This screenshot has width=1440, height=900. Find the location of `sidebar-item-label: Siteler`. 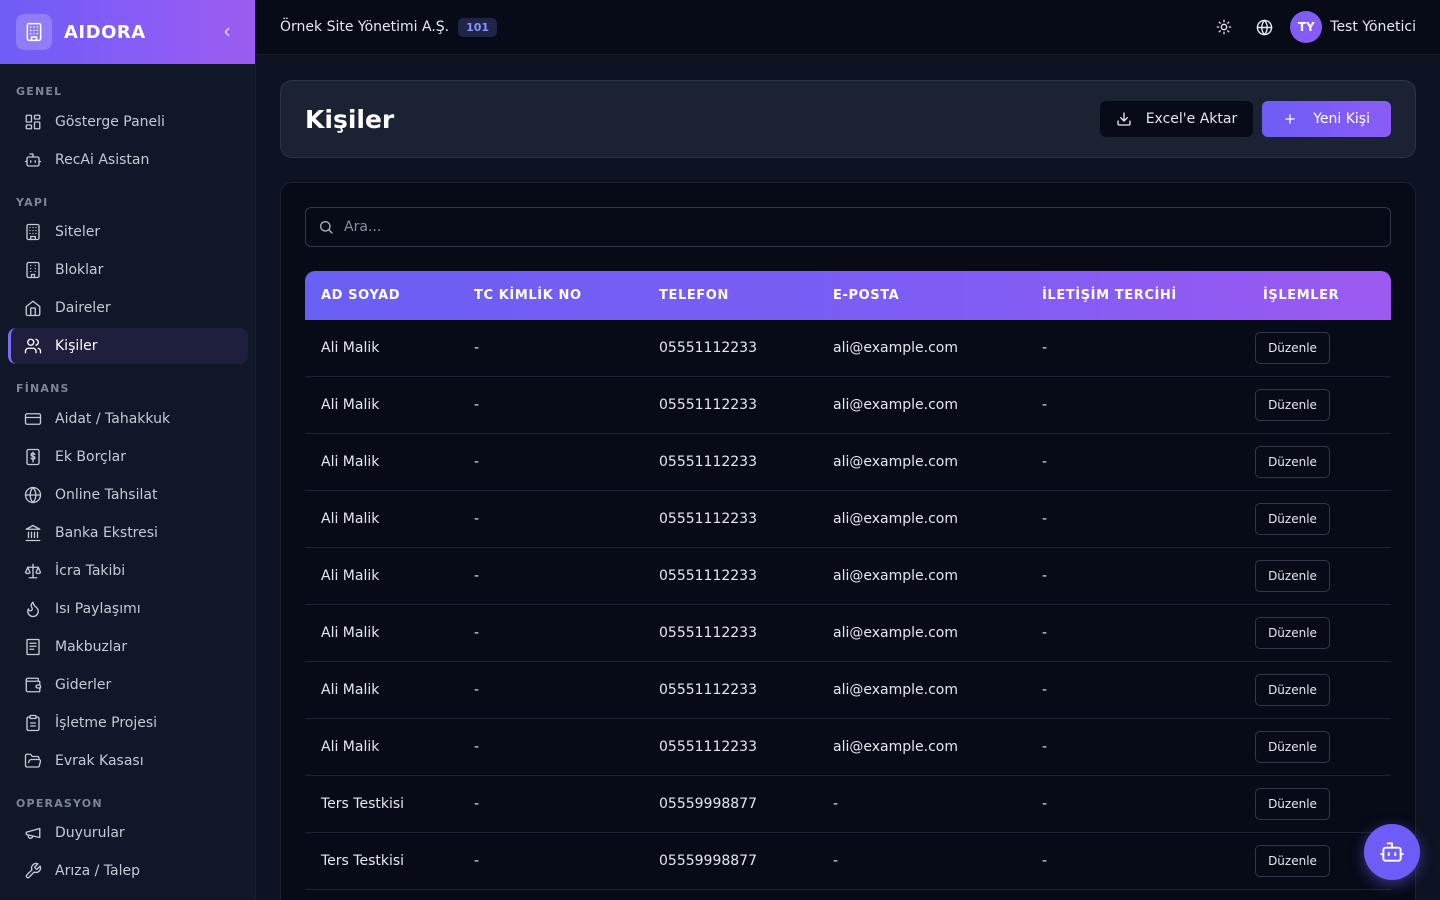

sidebar-item-label: Siteler is located at coordinates (78, 232).